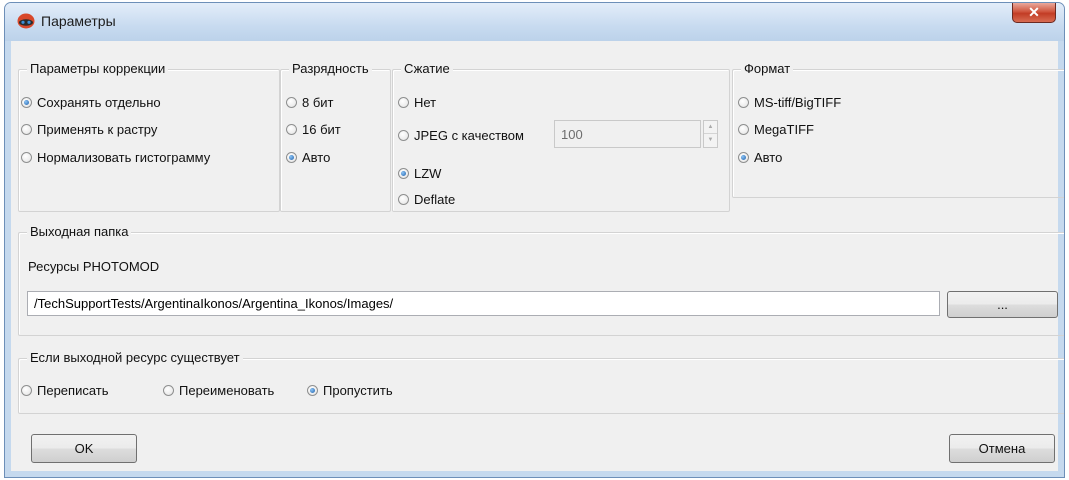 The width and height of the screenshot is (1069, 480). What do you see at coordinates (26, 21) in the screenshot?
I see `photomod-logo-icon` at bounding box center [26, 21].